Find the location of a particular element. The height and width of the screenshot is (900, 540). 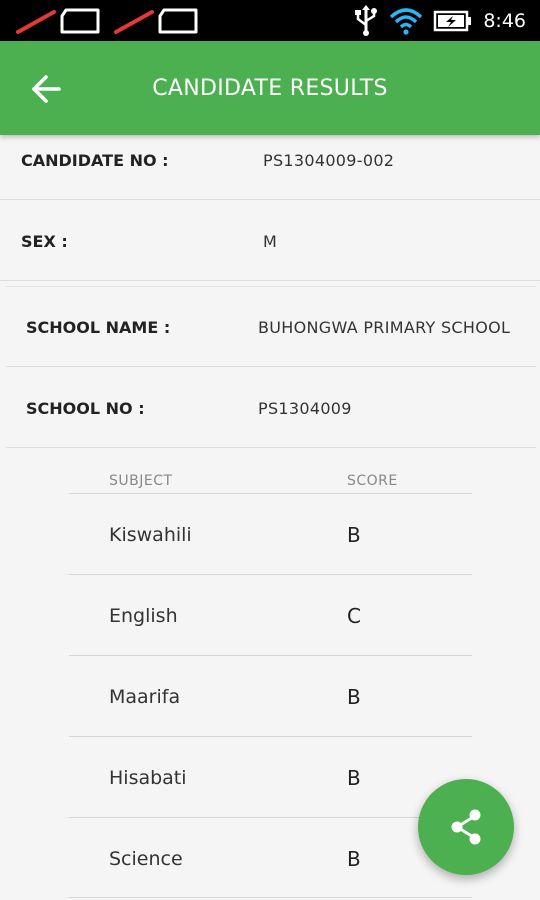

share-button is located at coordinates (466, 827).